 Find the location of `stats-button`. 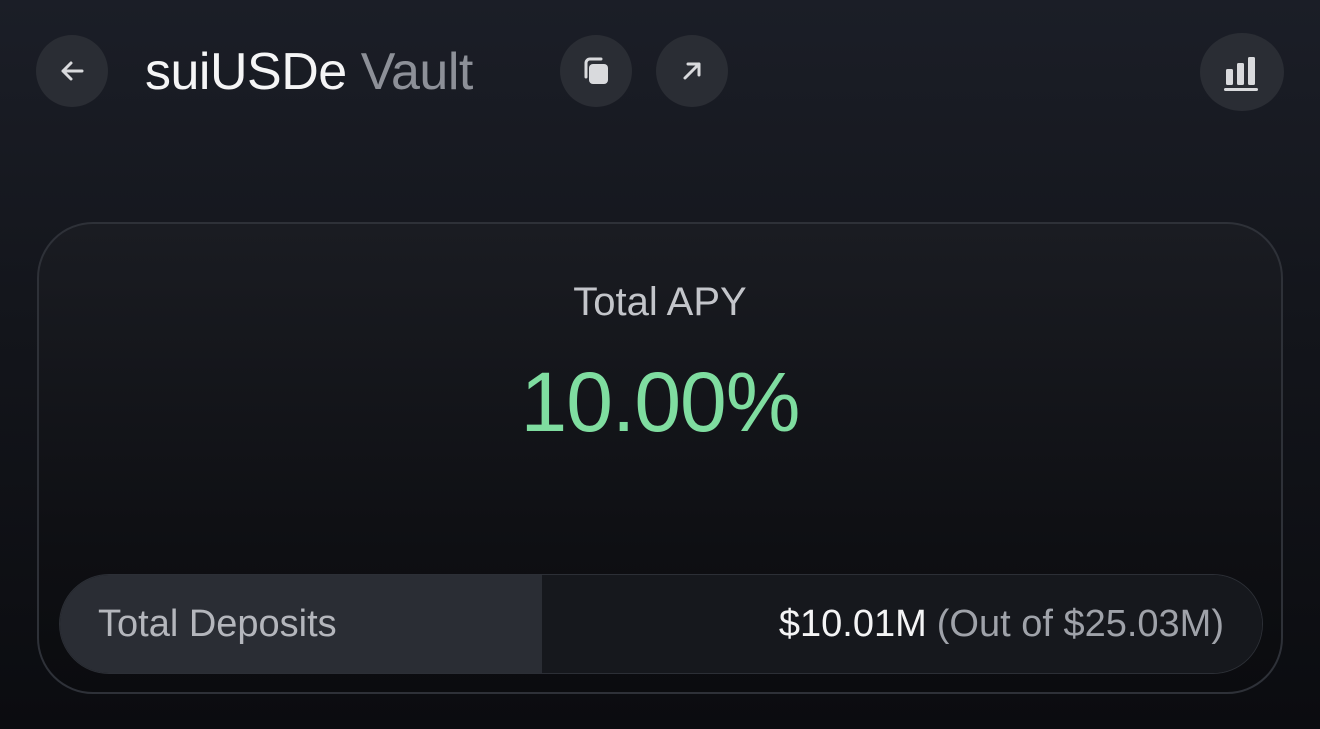

stats-button is located at coordinates (1242, 72).